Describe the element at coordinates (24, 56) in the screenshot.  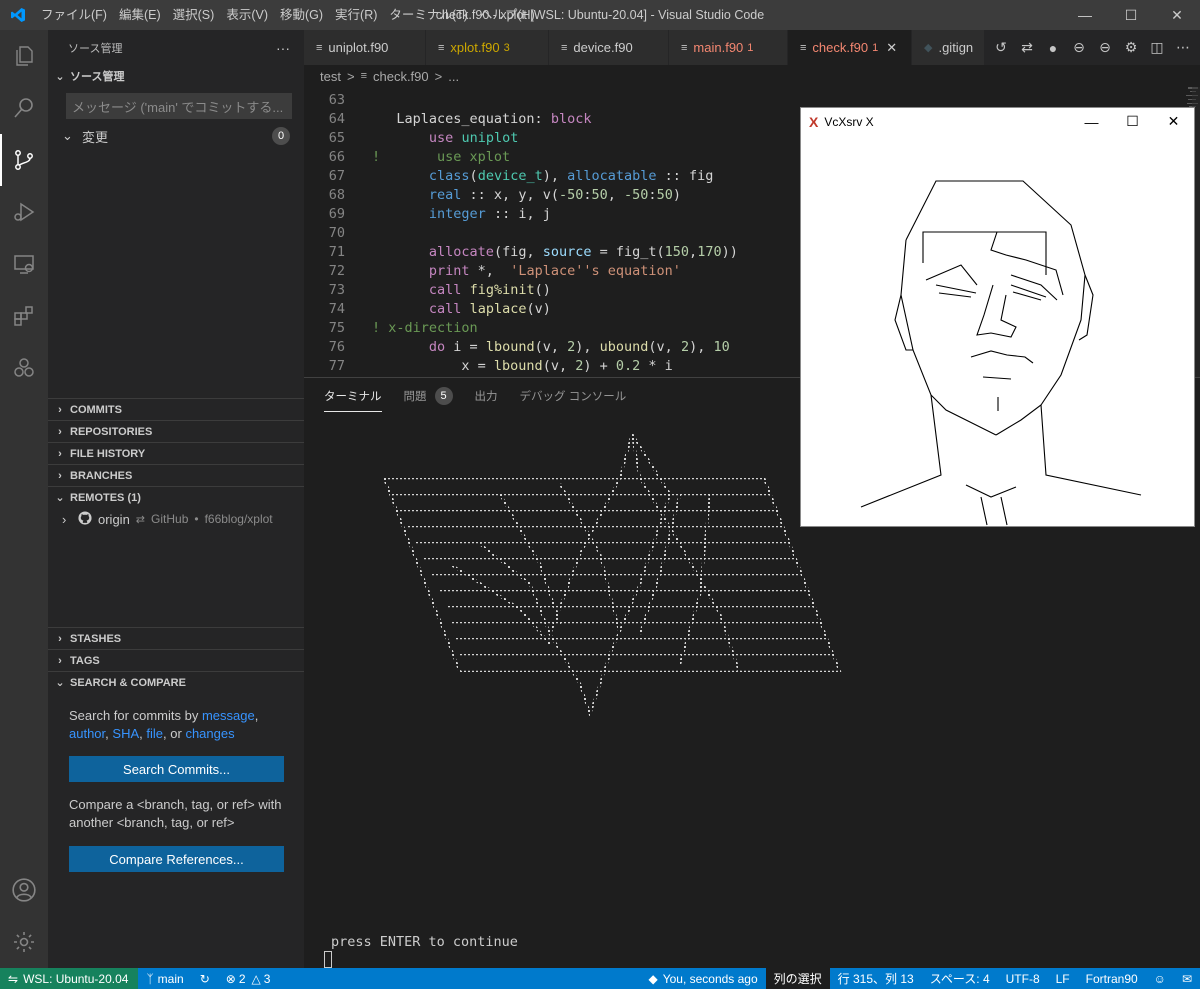
I see `explorer-icon` at that location.